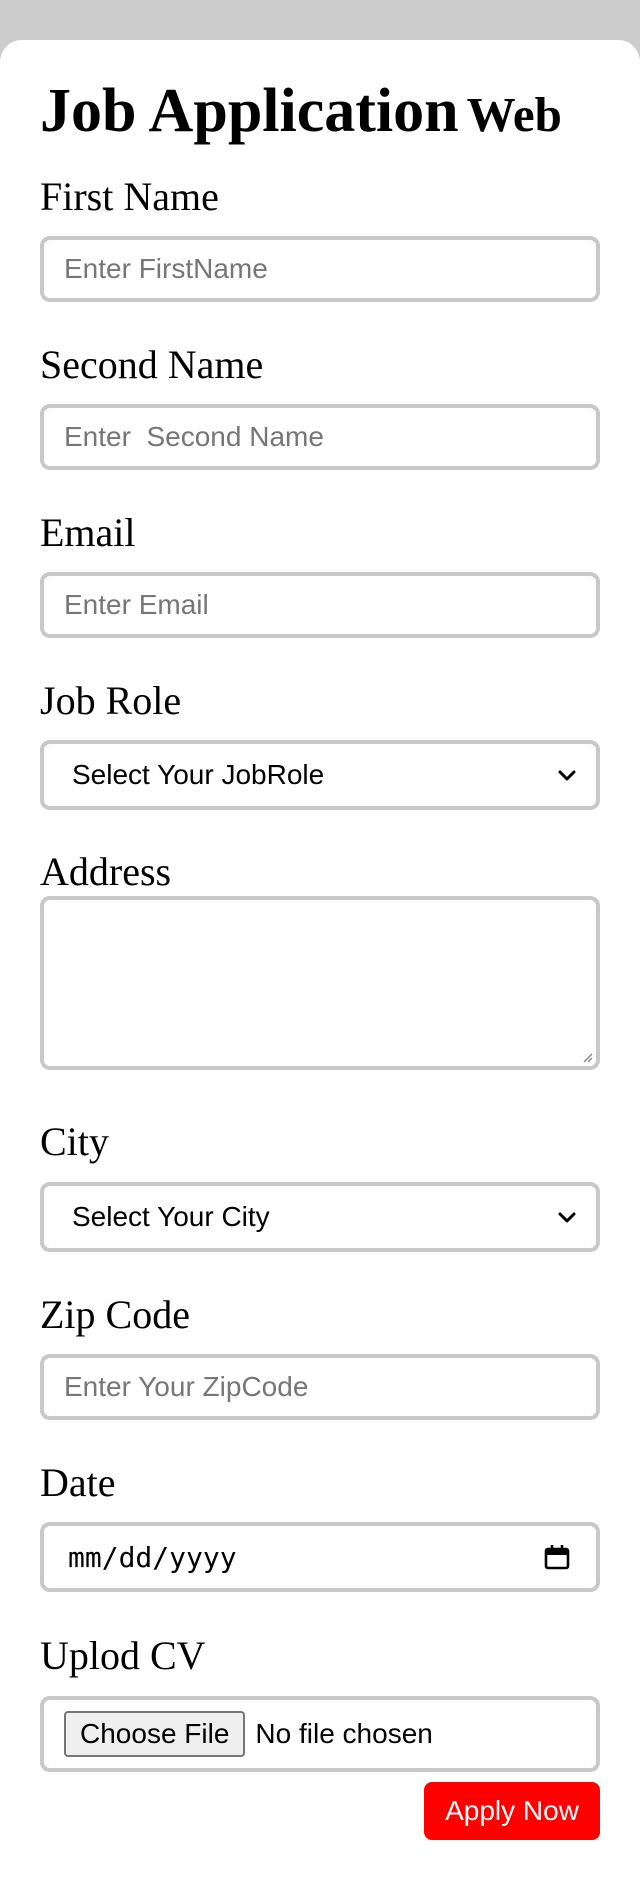  I want to click on city-label: City, so click(74, 1141).